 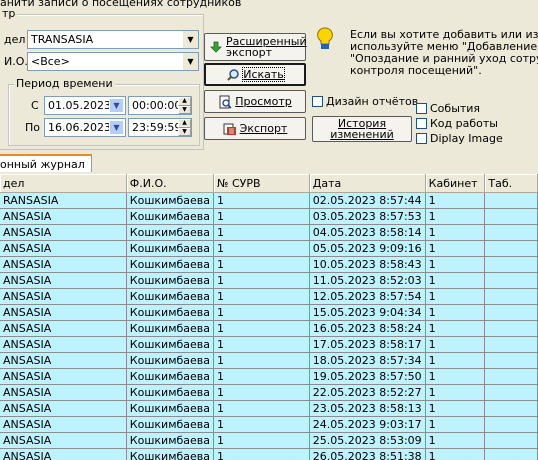 I want to click on cell-date: 02.05.2023 8:57:44, so click(x=367, y=200).